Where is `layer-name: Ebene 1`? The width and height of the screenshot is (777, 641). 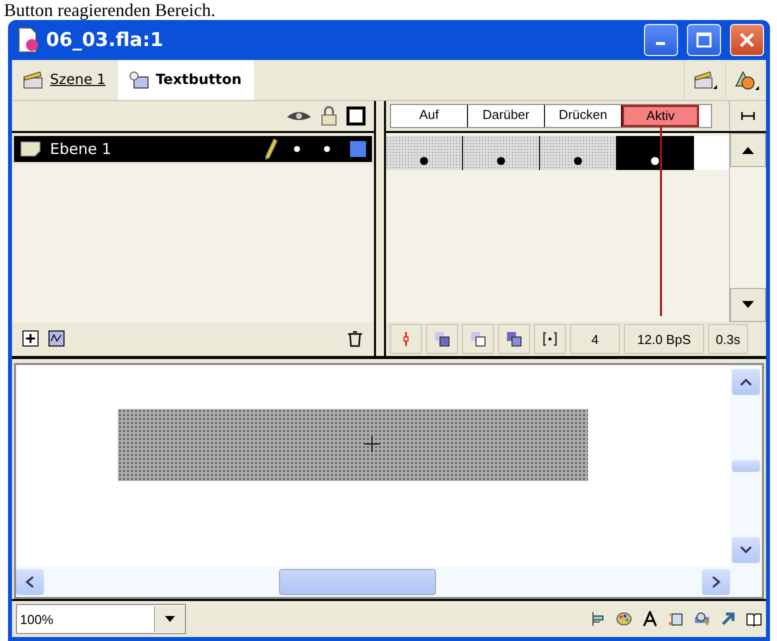 layer-name: Ebene 1 is located at coordinates (81, 149).